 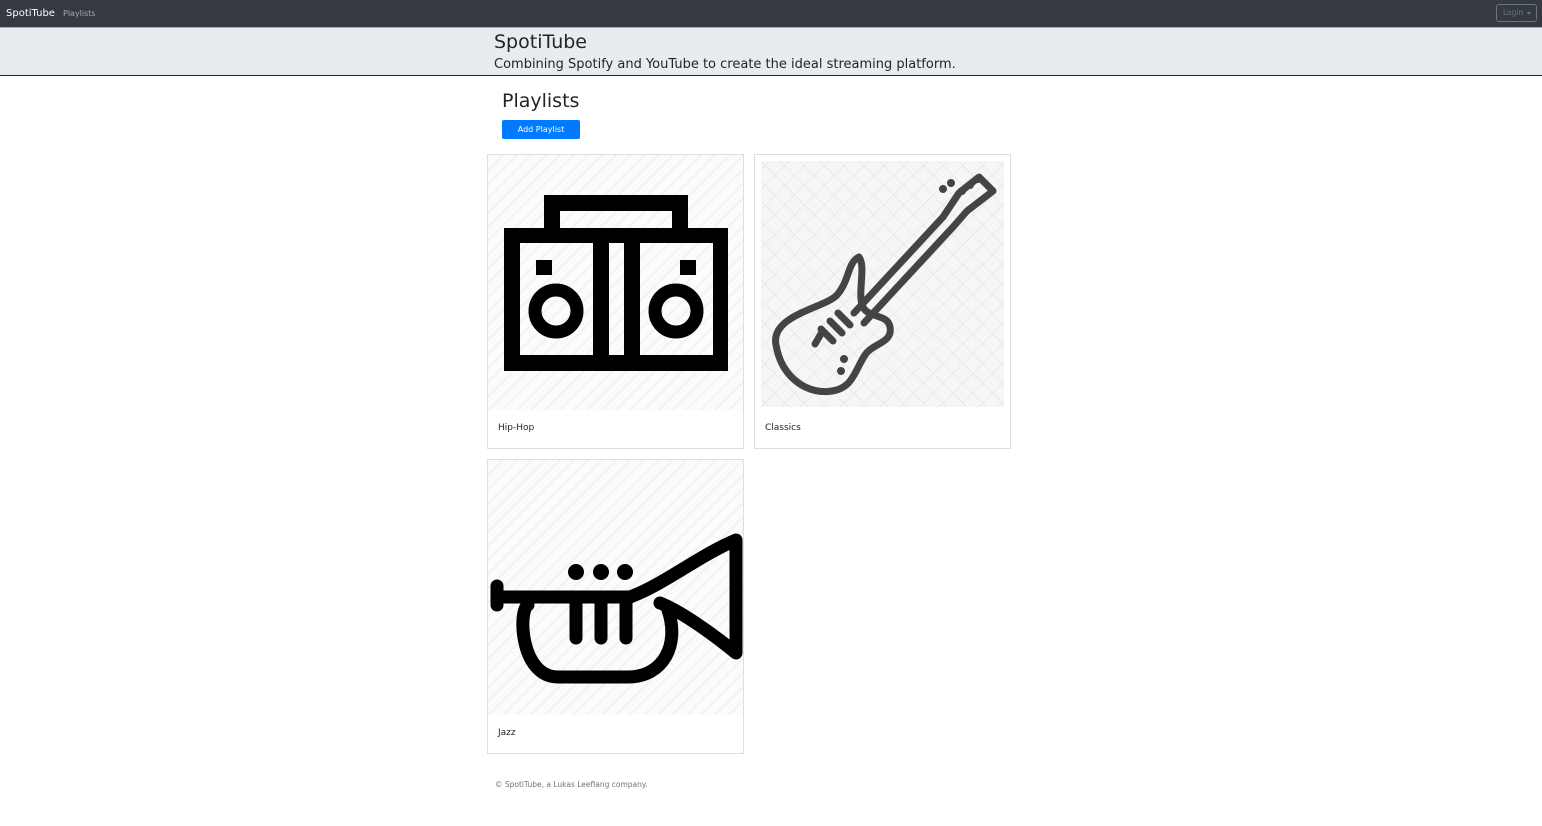 I want to click on boombox-icon, so click(x=615, y=282).